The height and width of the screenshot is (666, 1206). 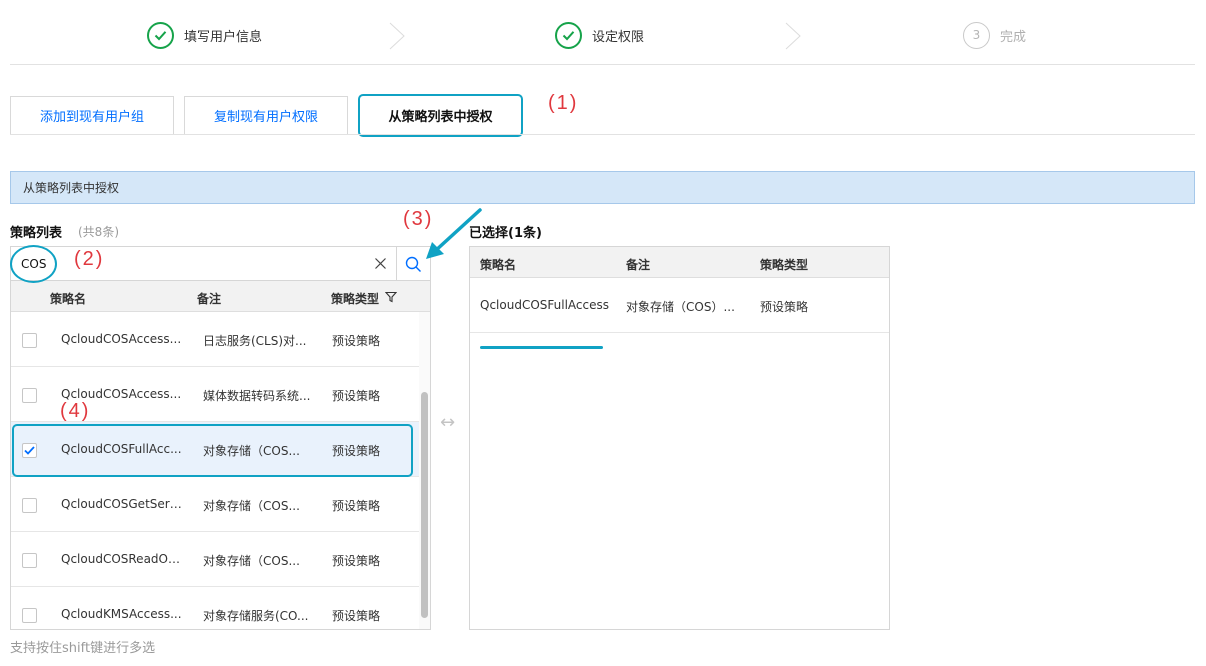 I want to click on filter-icon, so click(x=391, y=297).